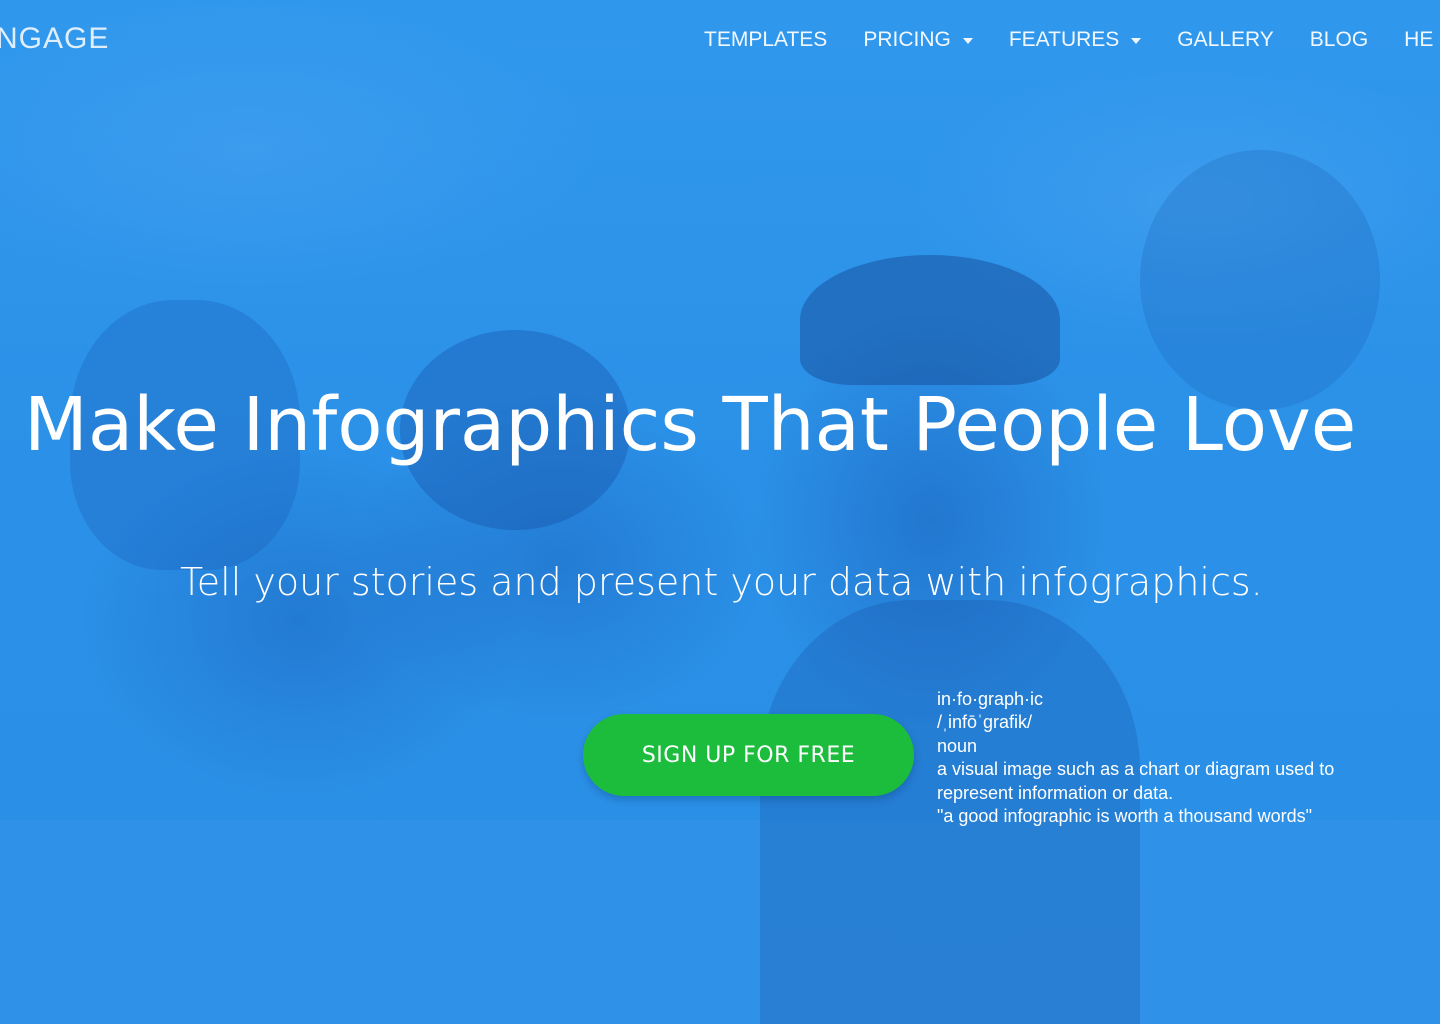 The image size is (1440, 1024). I want to click on nav-item-gallery: GALLERY, so click(1225, 40).